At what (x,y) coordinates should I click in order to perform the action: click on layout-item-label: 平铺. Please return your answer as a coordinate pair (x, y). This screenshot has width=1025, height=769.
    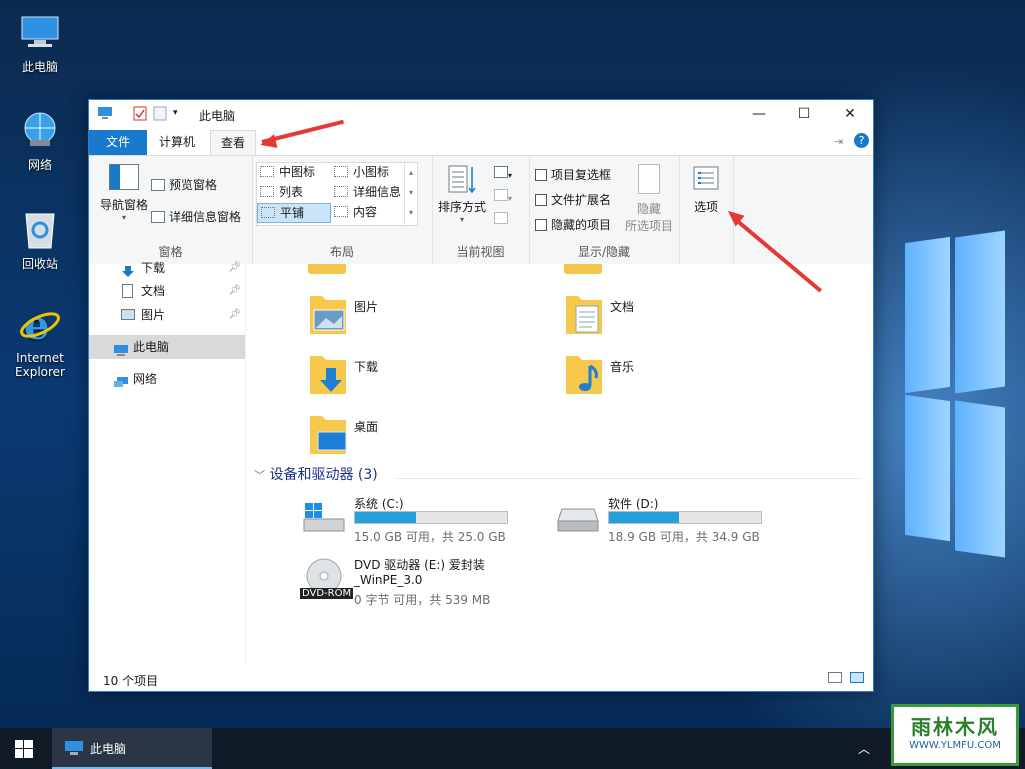
    Looking at the image, I should click on (292, 213).